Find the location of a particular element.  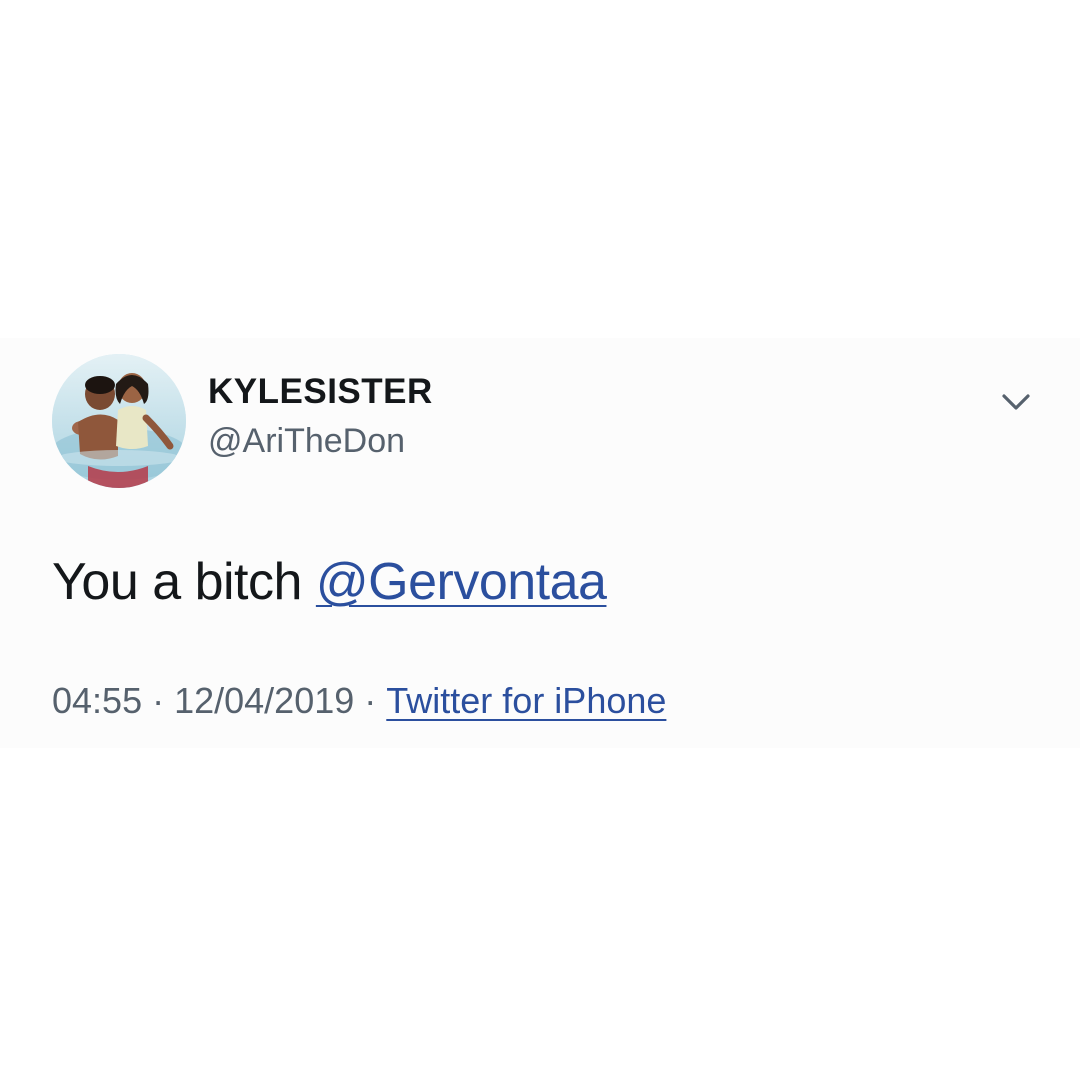

chevron-down-icon is located at coordinates (1016, 402).